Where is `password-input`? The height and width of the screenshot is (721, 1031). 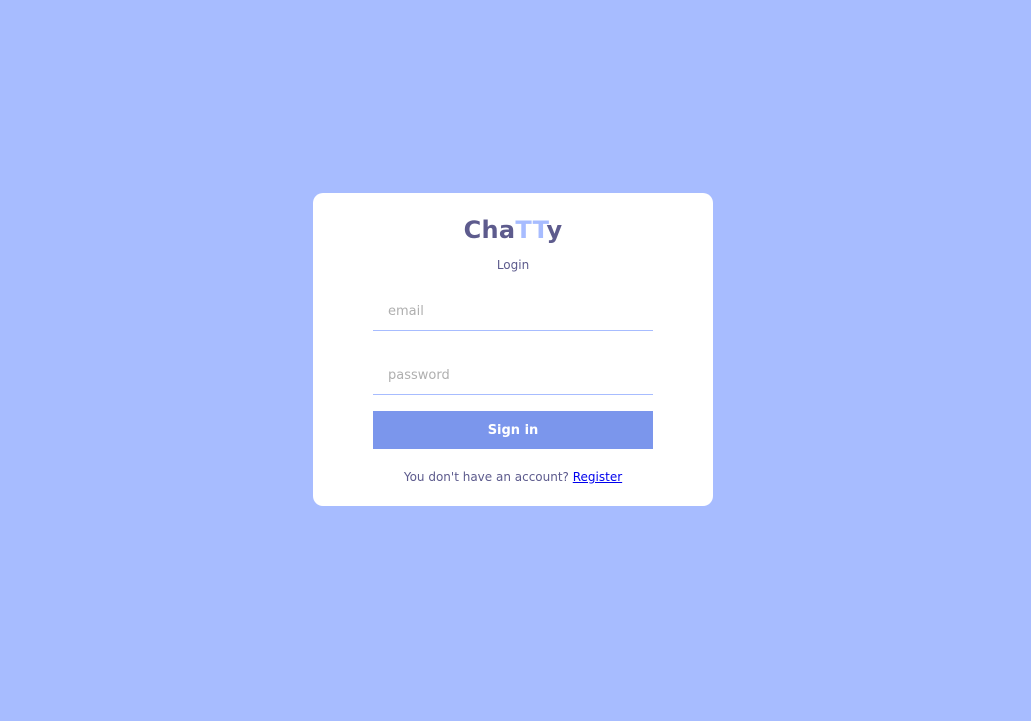
password-input is located at coordinates (513, 375).